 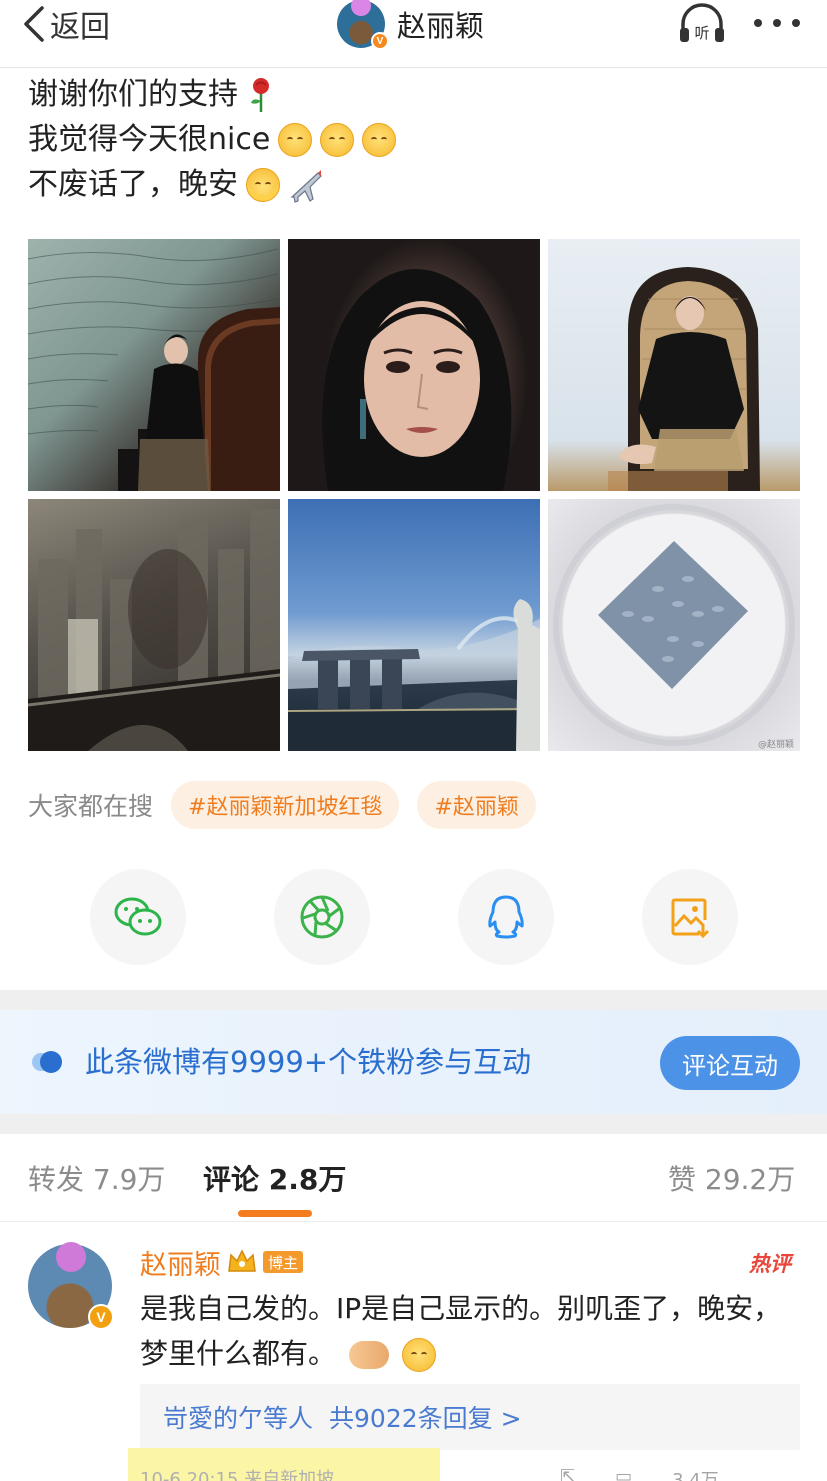 I want to click on comment-like-count: 3.4万, so click(x=695, y=1473).